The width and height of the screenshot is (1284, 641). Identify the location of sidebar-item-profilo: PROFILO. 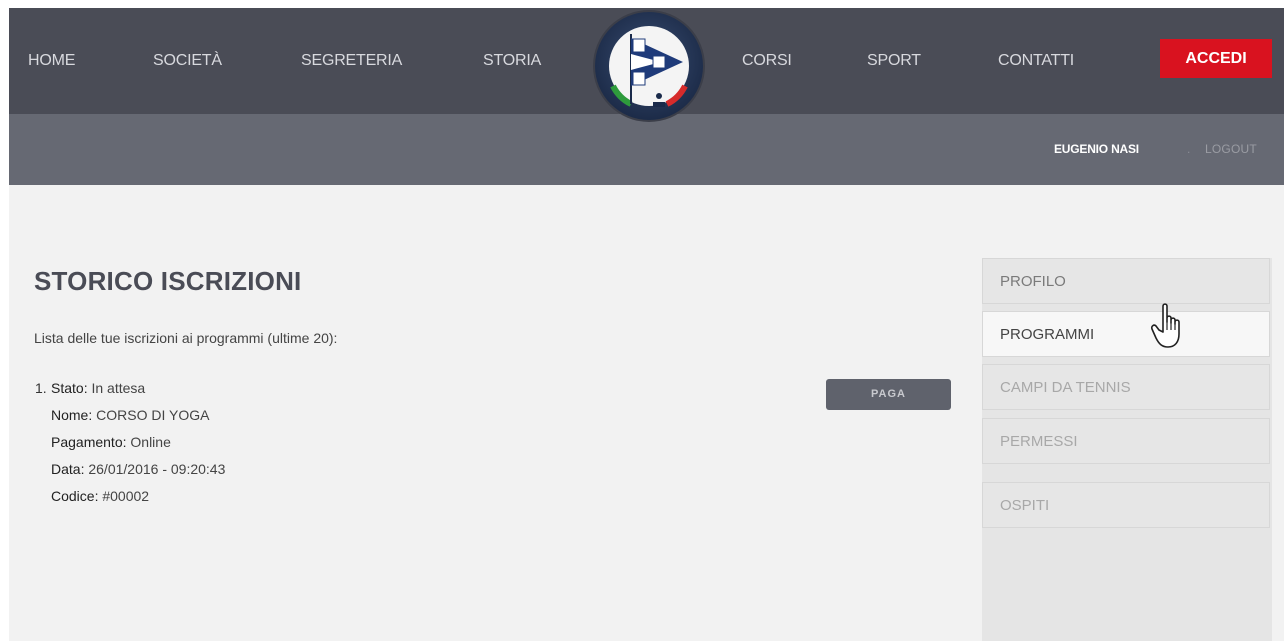
(1126, 281).